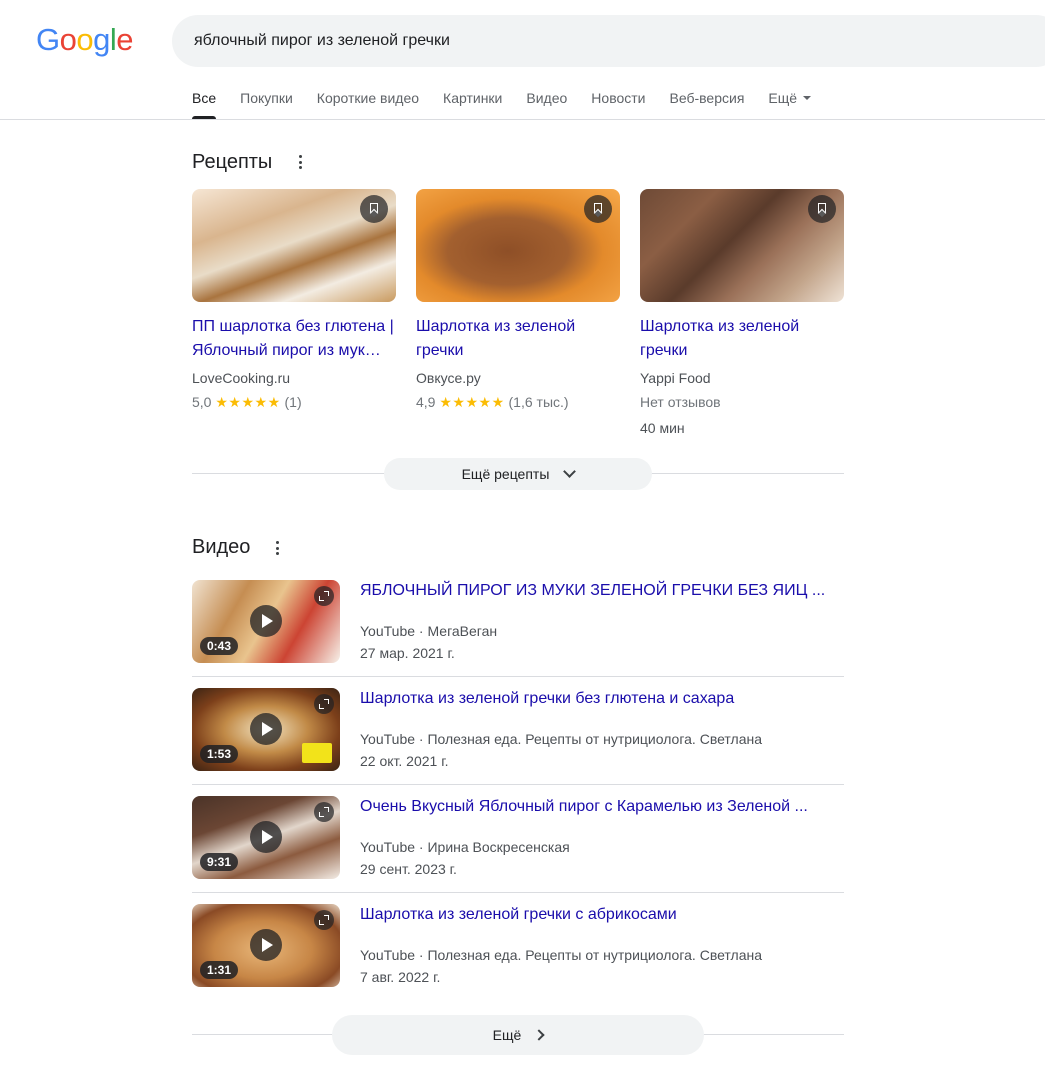 The height and width of the screenshot is (1085, 1045). Describe the element at coordinates (368, 99) in the screenshot. I see `tab-short-videos: Короткие видео` at that location.